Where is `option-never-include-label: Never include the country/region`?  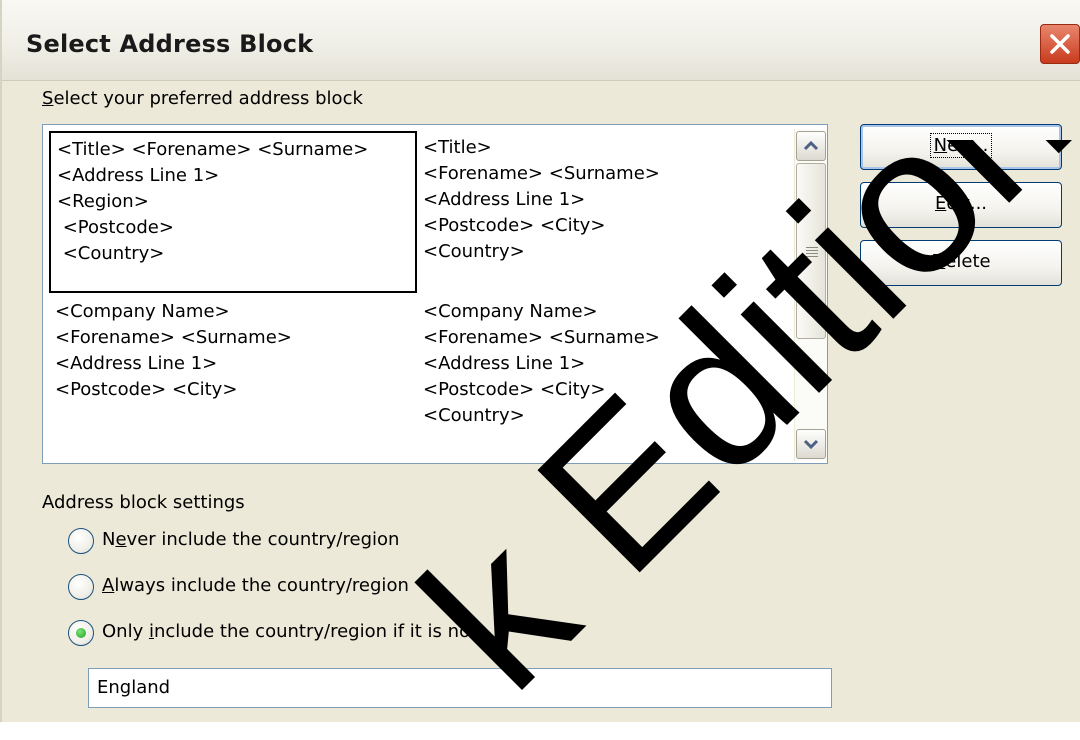
option-never-include-label: Never include the country/region is located at coordinates (250, 539).